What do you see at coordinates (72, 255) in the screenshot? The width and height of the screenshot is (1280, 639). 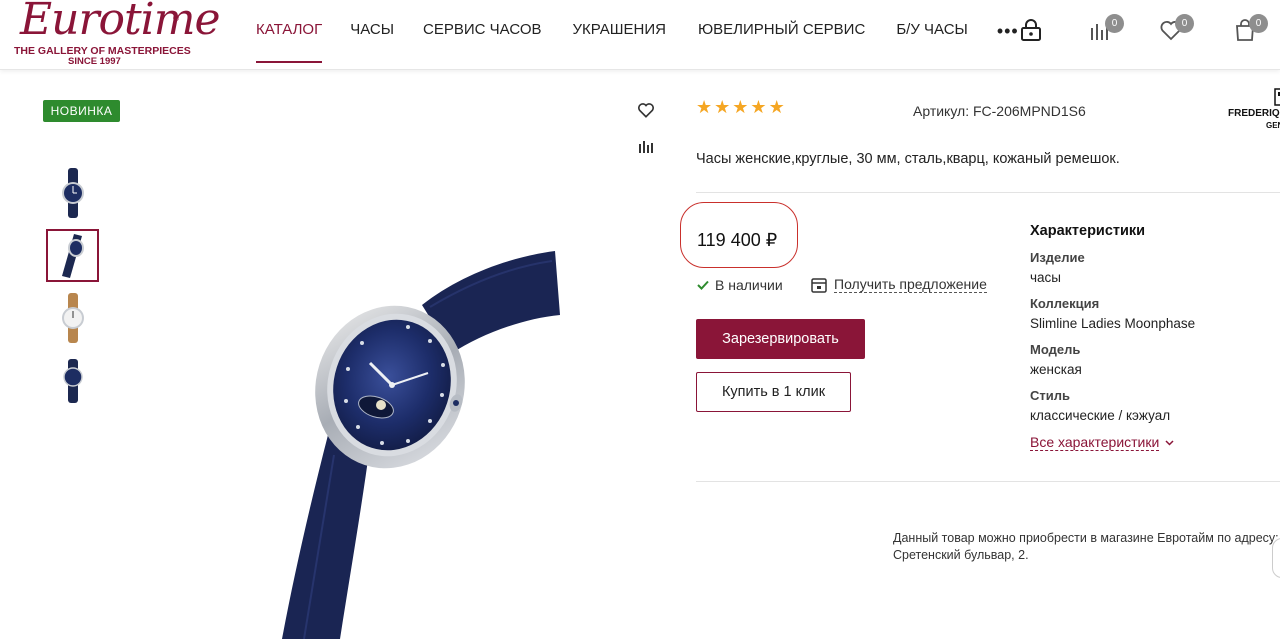 I see `thumbnail-side` at bounding box center [72, 255].